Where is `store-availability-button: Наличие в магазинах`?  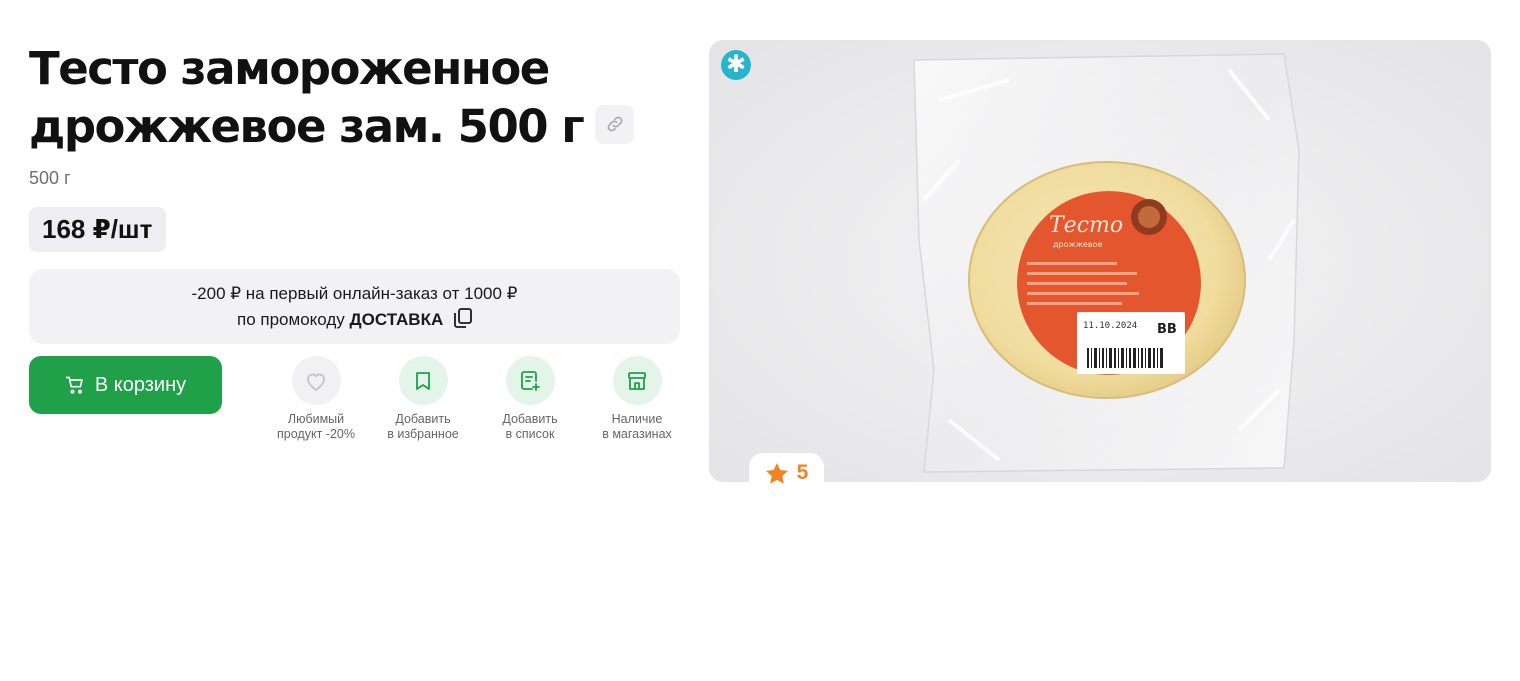 store-availability-button: Наличие в магазинах is located at coordinates (637, 399).